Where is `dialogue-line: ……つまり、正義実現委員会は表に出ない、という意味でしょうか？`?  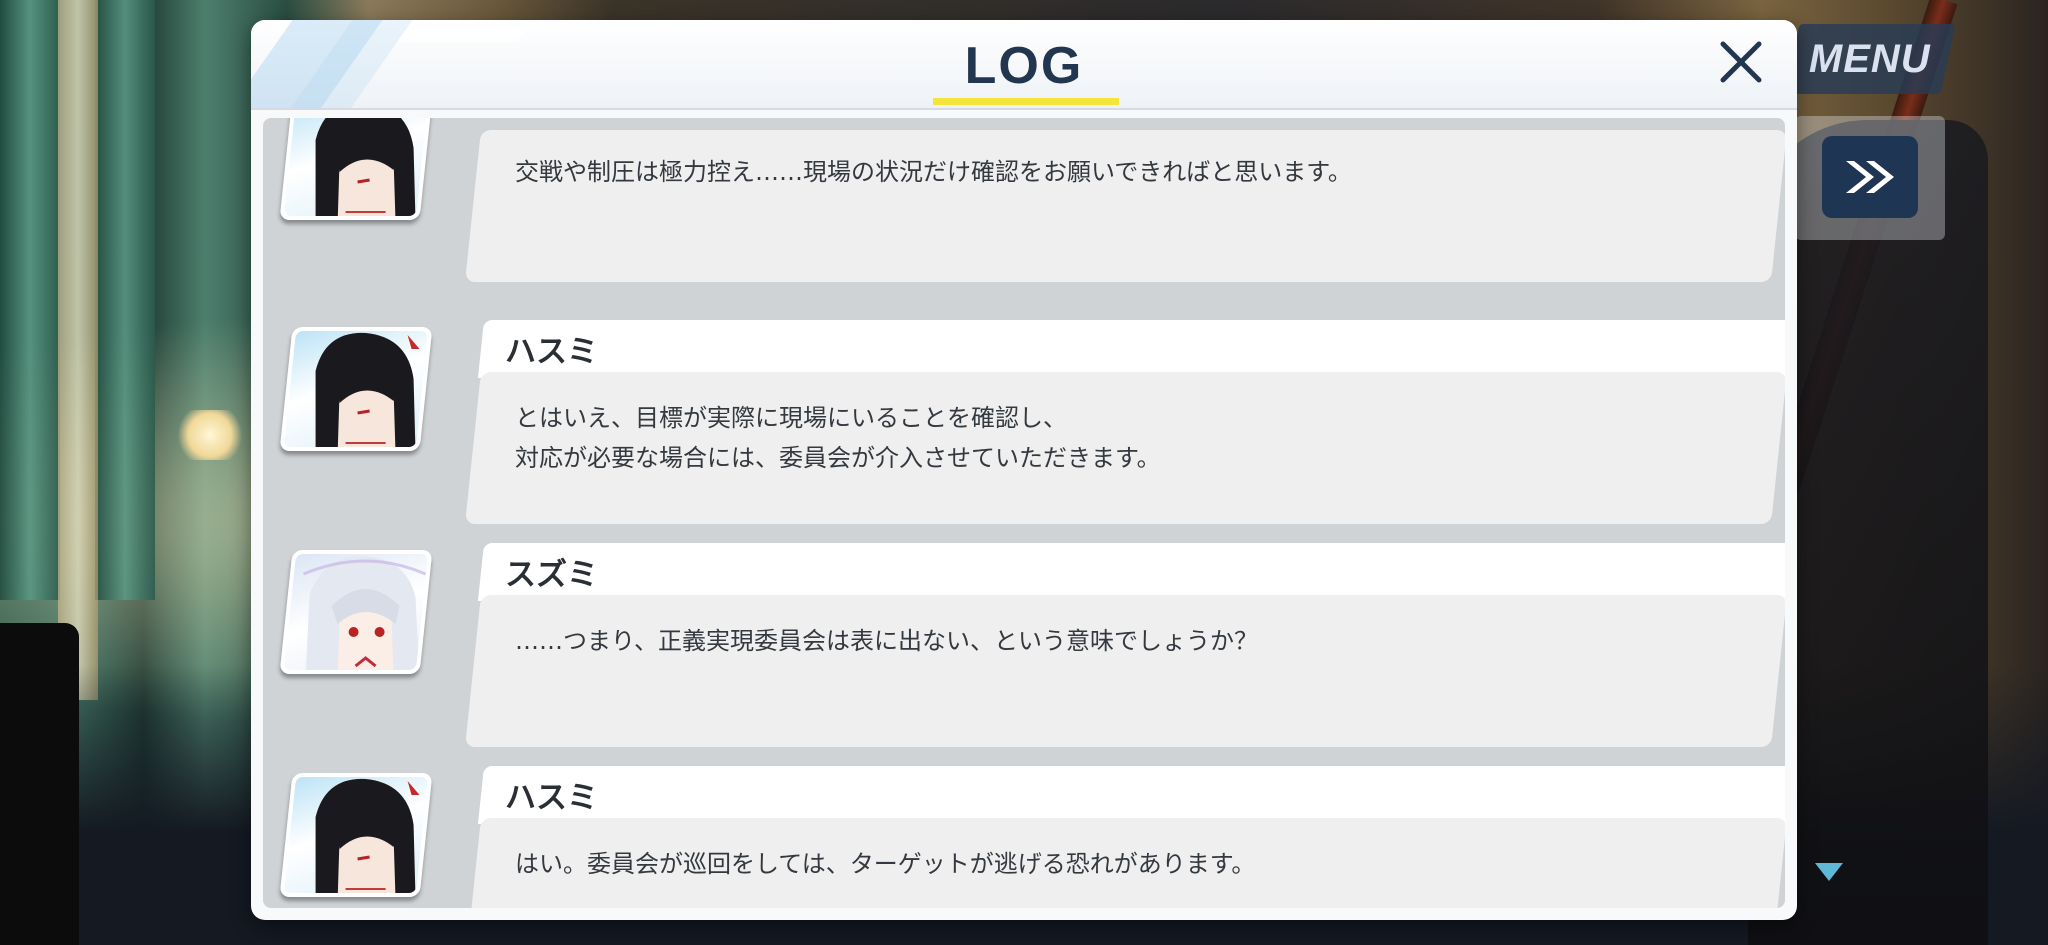
dialogue-line: ……つまり、正義実現委員会は表に出ない、という意味でしょうか？ is located at coordinates (887, 641).